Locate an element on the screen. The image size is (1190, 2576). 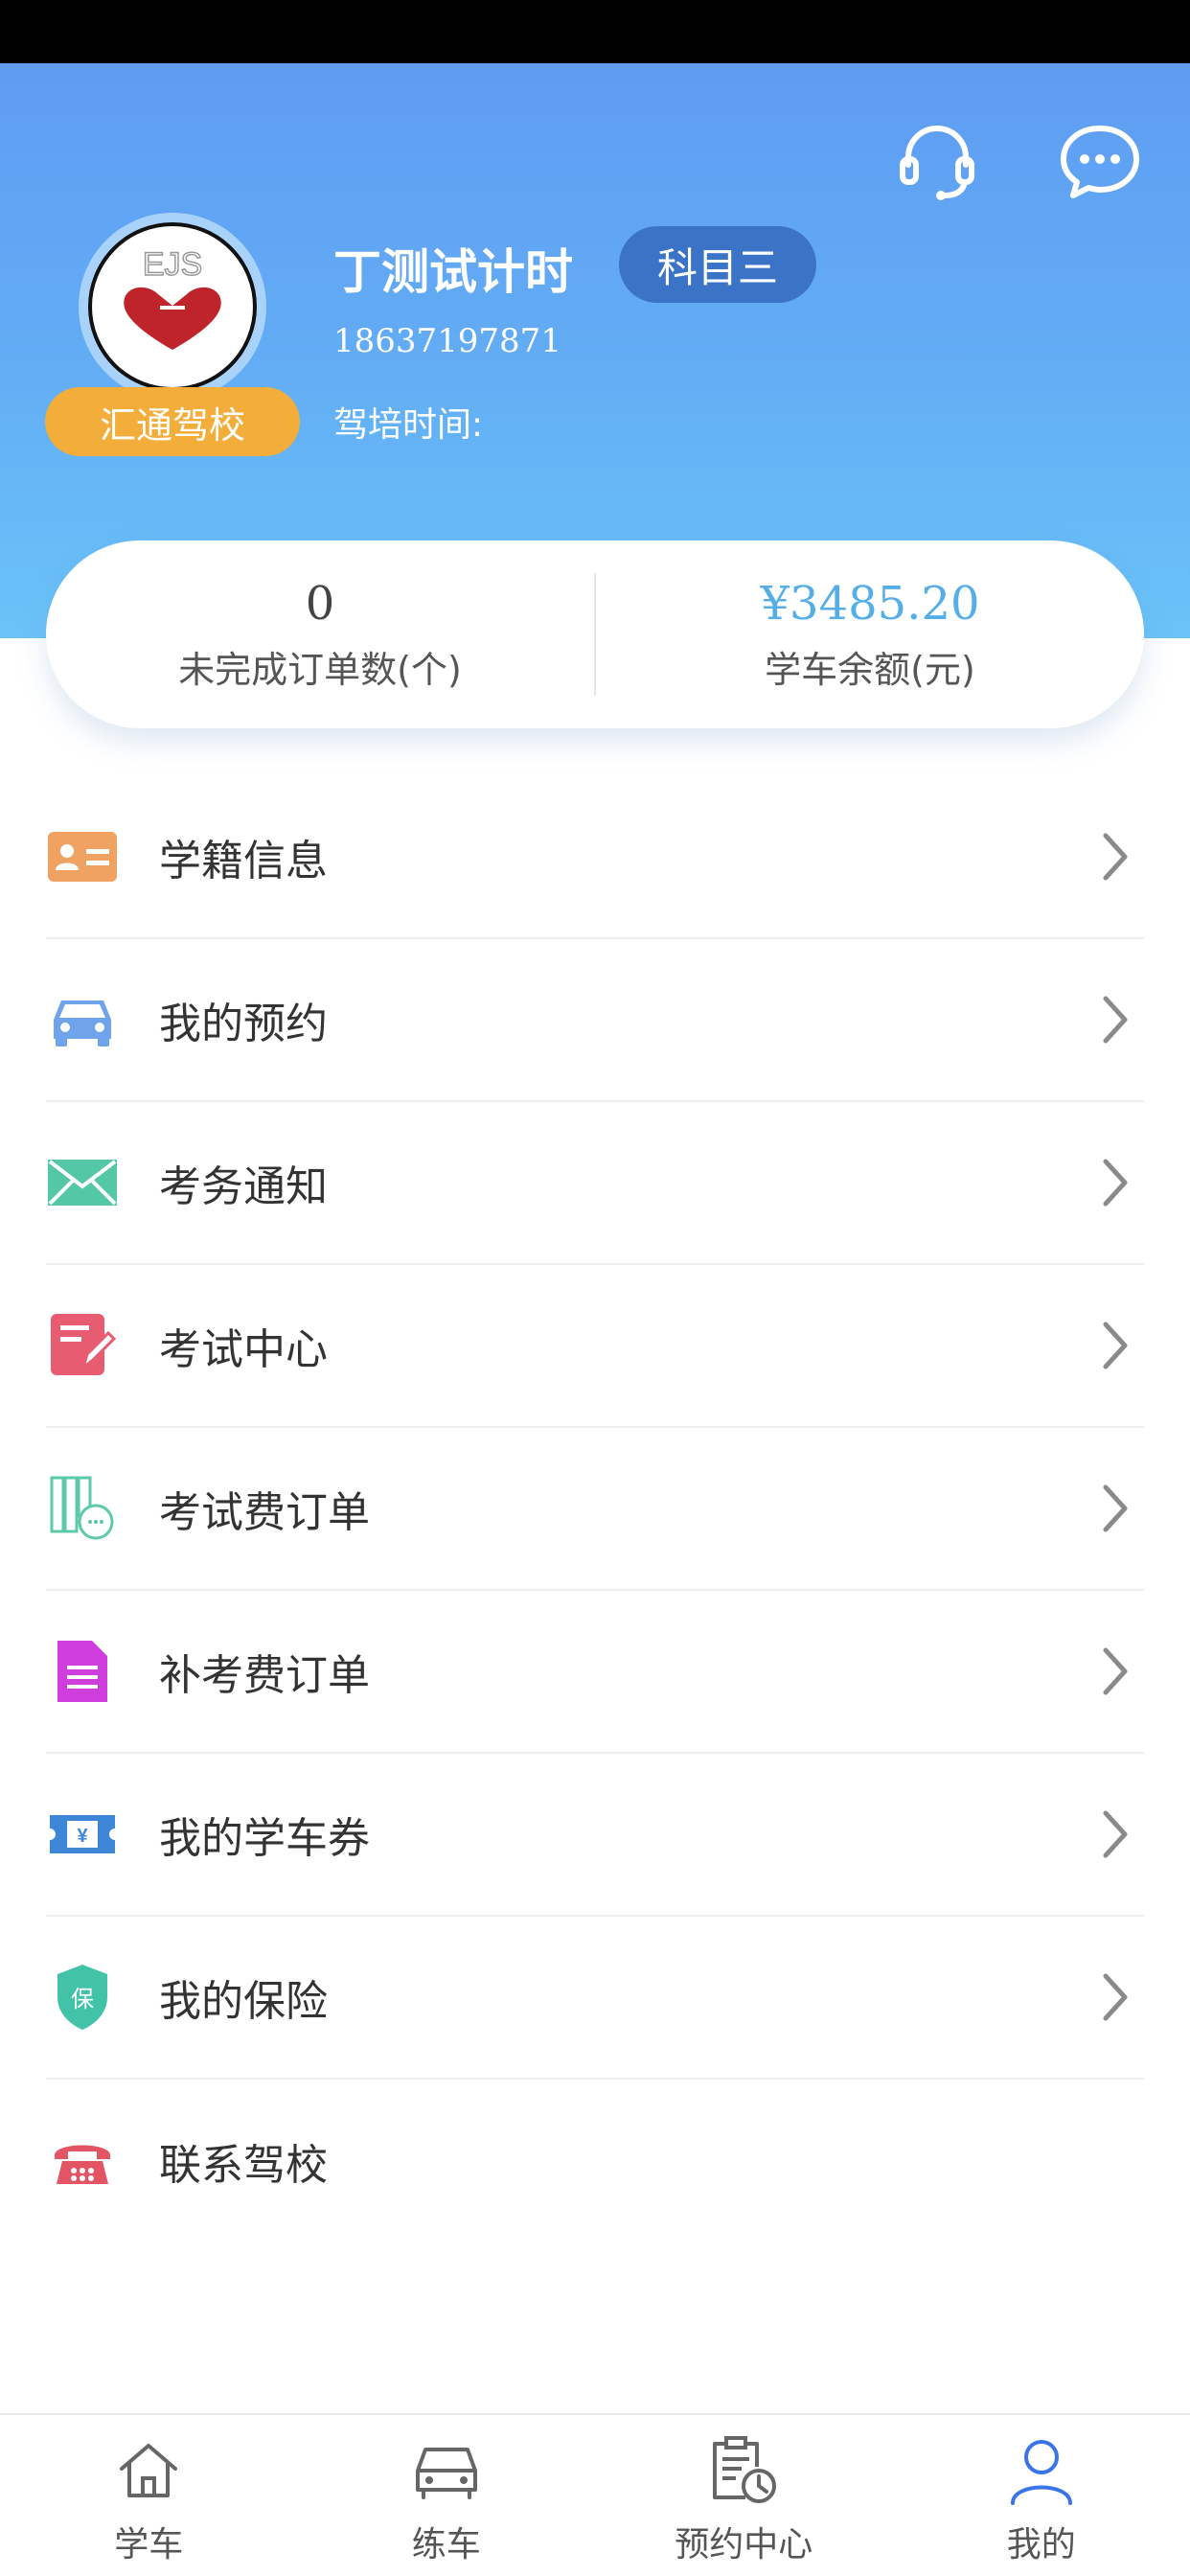
id-card-icon is located at coordinates (83, 856).